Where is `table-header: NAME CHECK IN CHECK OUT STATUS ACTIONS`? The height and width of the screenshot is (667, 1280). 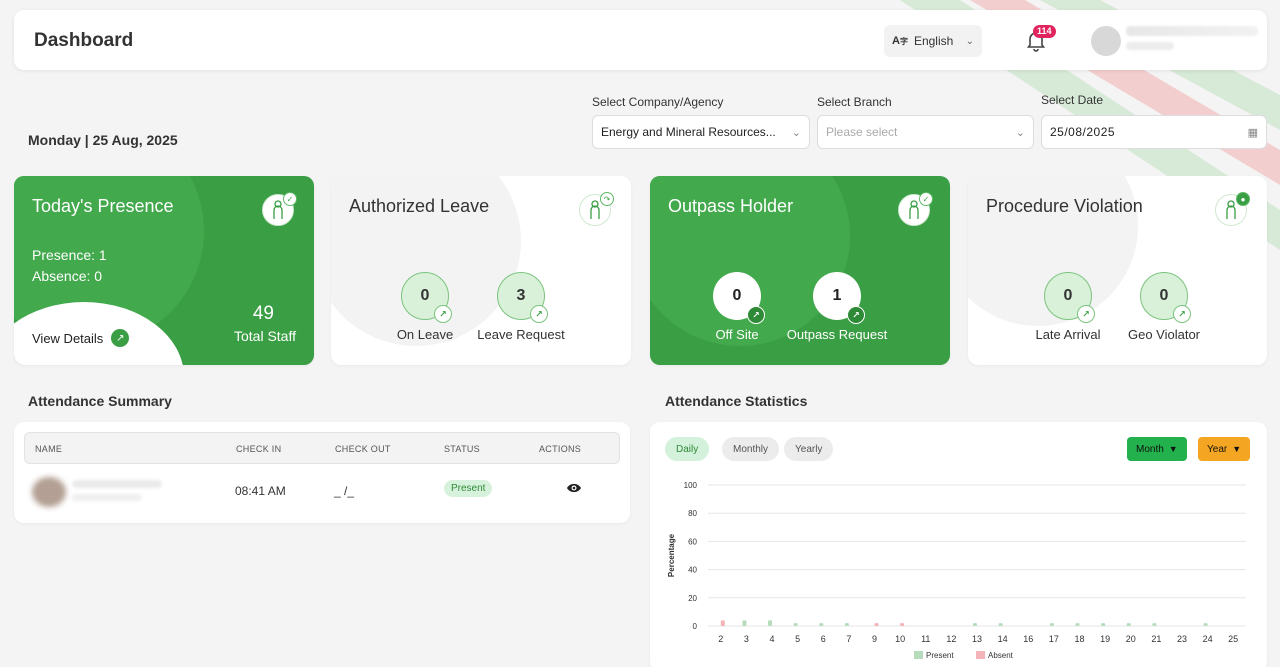
table-header: NAME CHECK IN CHECK OUT STATUS ACTIONS is located at coordinates (322, 448).